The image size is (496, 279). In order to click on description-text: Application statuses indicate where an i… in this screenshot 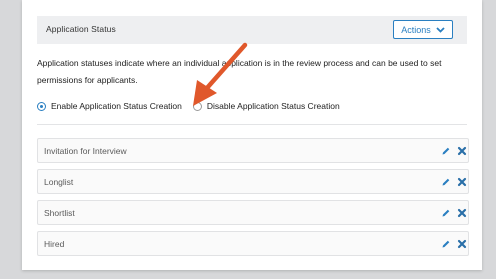, I will do `click(239, 71)`.